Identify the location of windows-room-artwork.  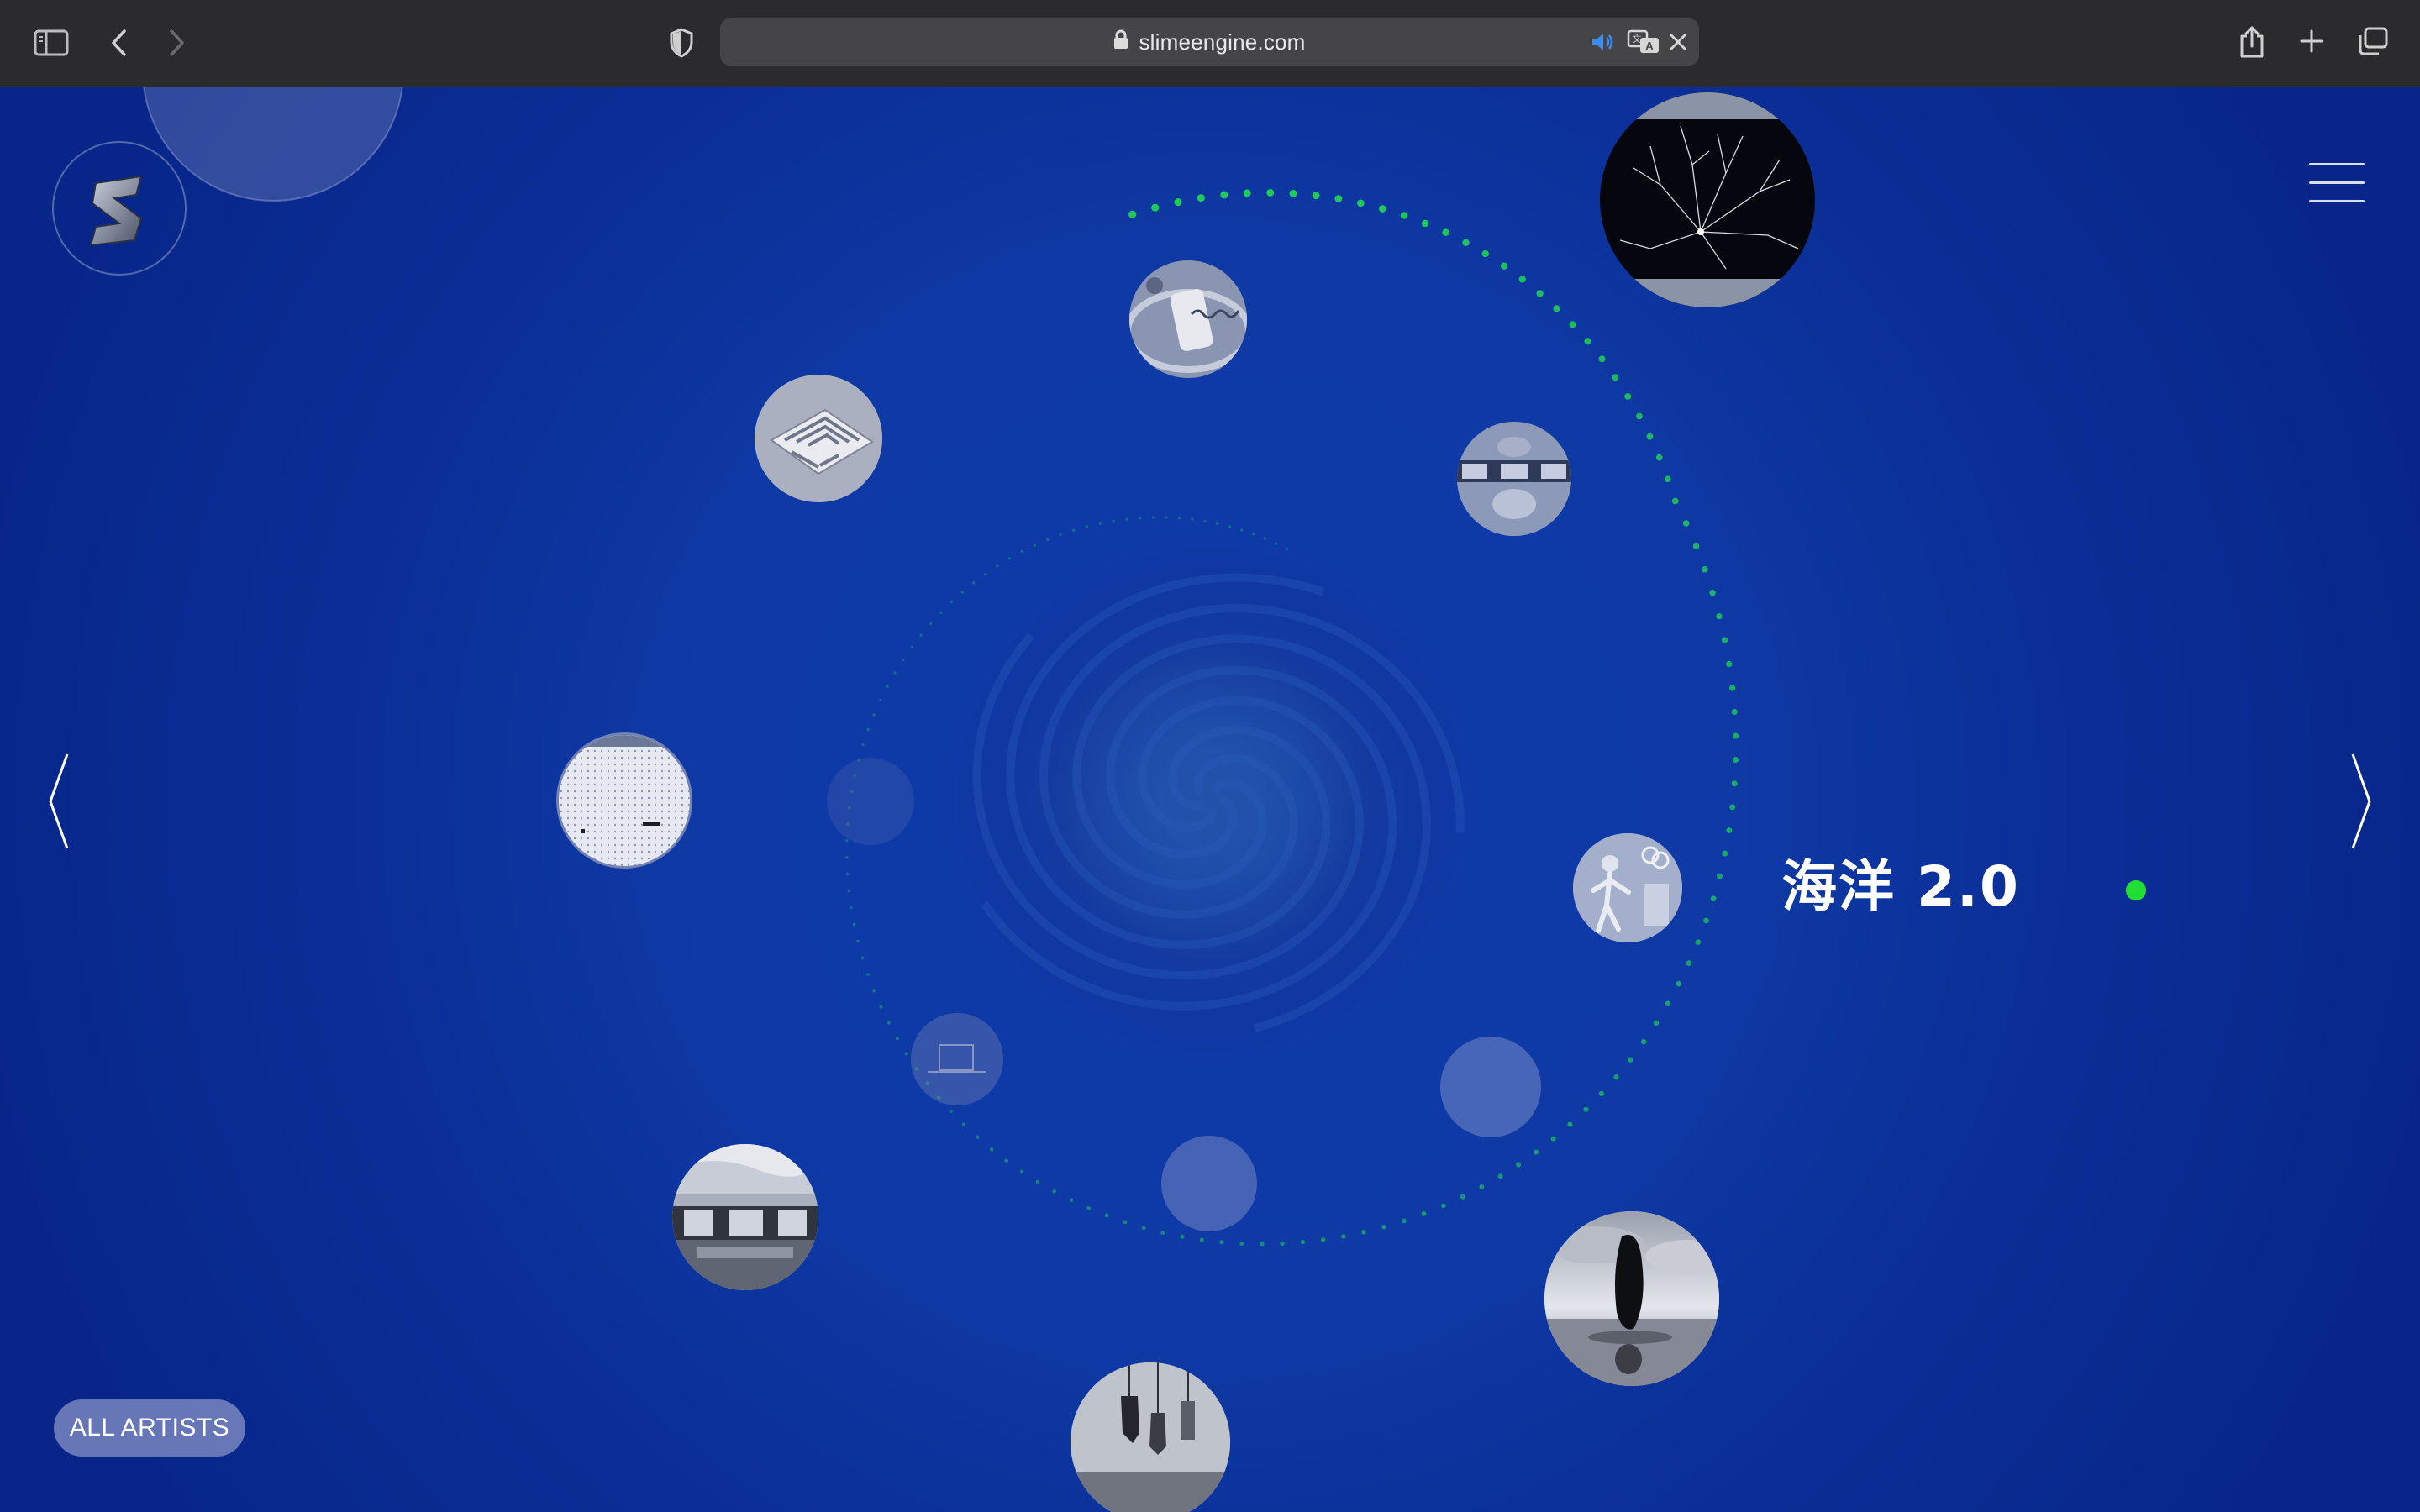
(745, 1217).